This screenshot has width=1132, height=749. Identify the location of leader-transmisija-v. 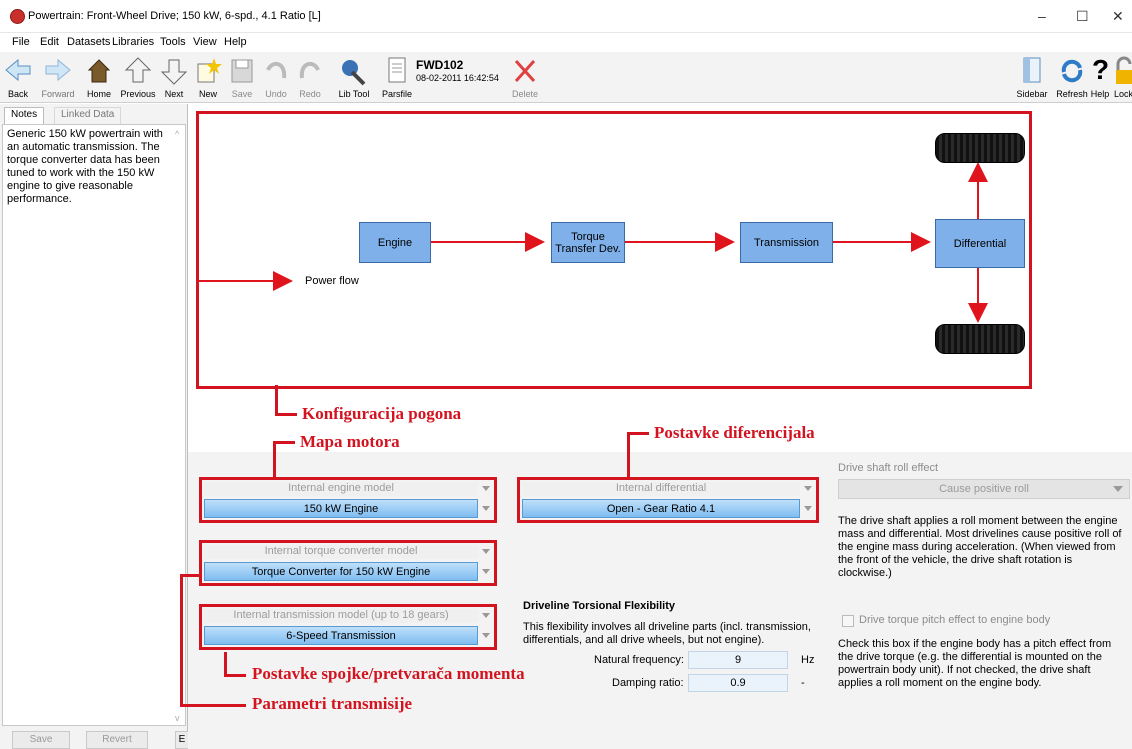
(181, 640).